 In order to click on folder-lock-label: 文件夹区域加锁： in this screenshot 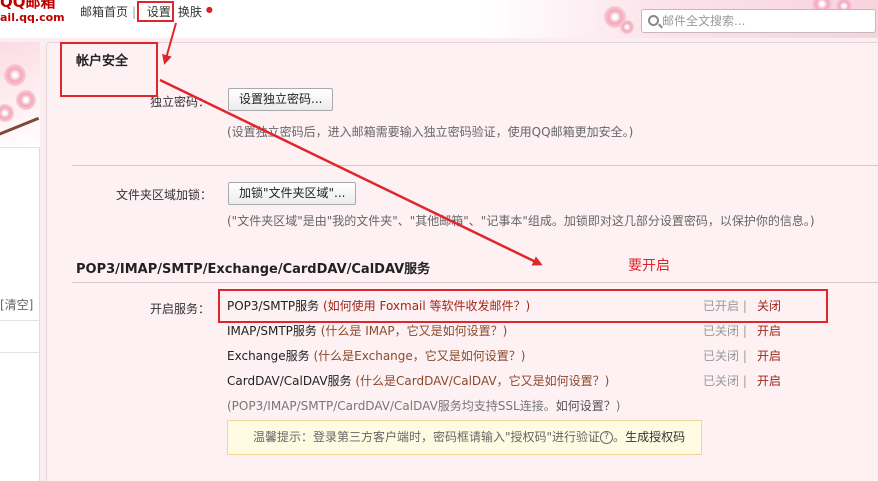, I will do `click(164, 195)`.